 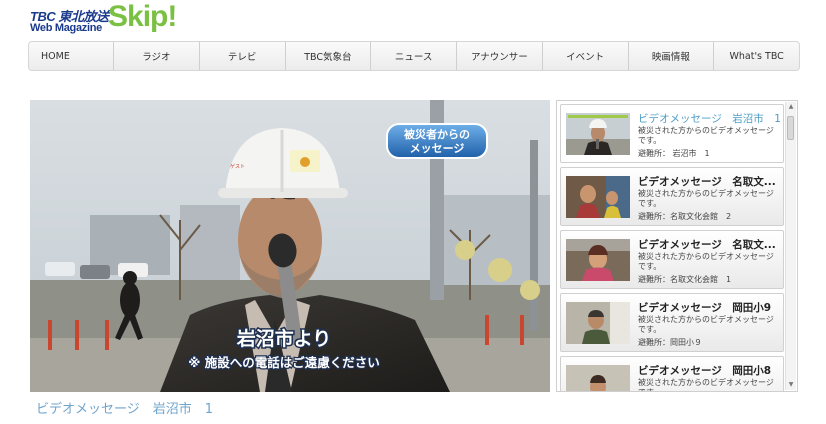 I want to click on playlist-item-title: ビデオメッセージ 岡田小8, so click(x=705, y=371).